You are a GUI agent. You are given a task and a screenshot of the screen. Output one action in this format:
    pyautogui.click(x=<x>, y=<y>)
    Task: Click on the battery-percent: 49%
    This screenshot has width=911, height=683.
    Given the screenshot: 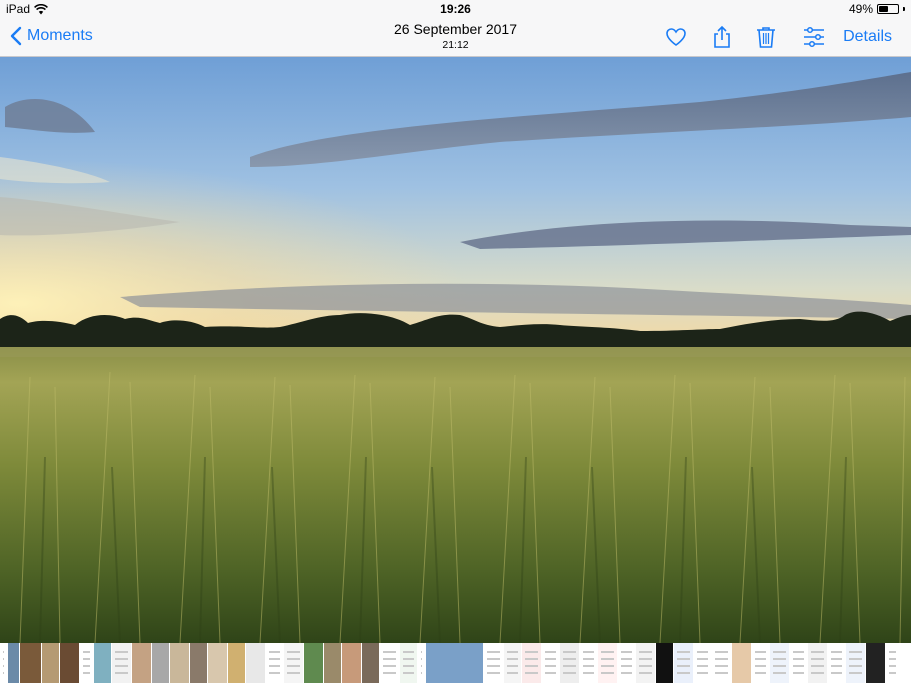 What is the action you would take?
    pyautogui.click(x=860, y=9)
    